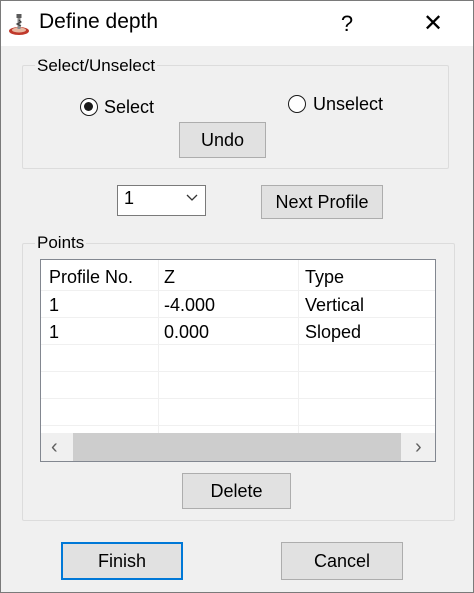 Image resolution: width=474 pixels, height=593 pixels. What do you see at coordinates (91, 277) in the screenshot?
I see `column-header-profile-no: Profile No.` at bounding box center [91, 277].